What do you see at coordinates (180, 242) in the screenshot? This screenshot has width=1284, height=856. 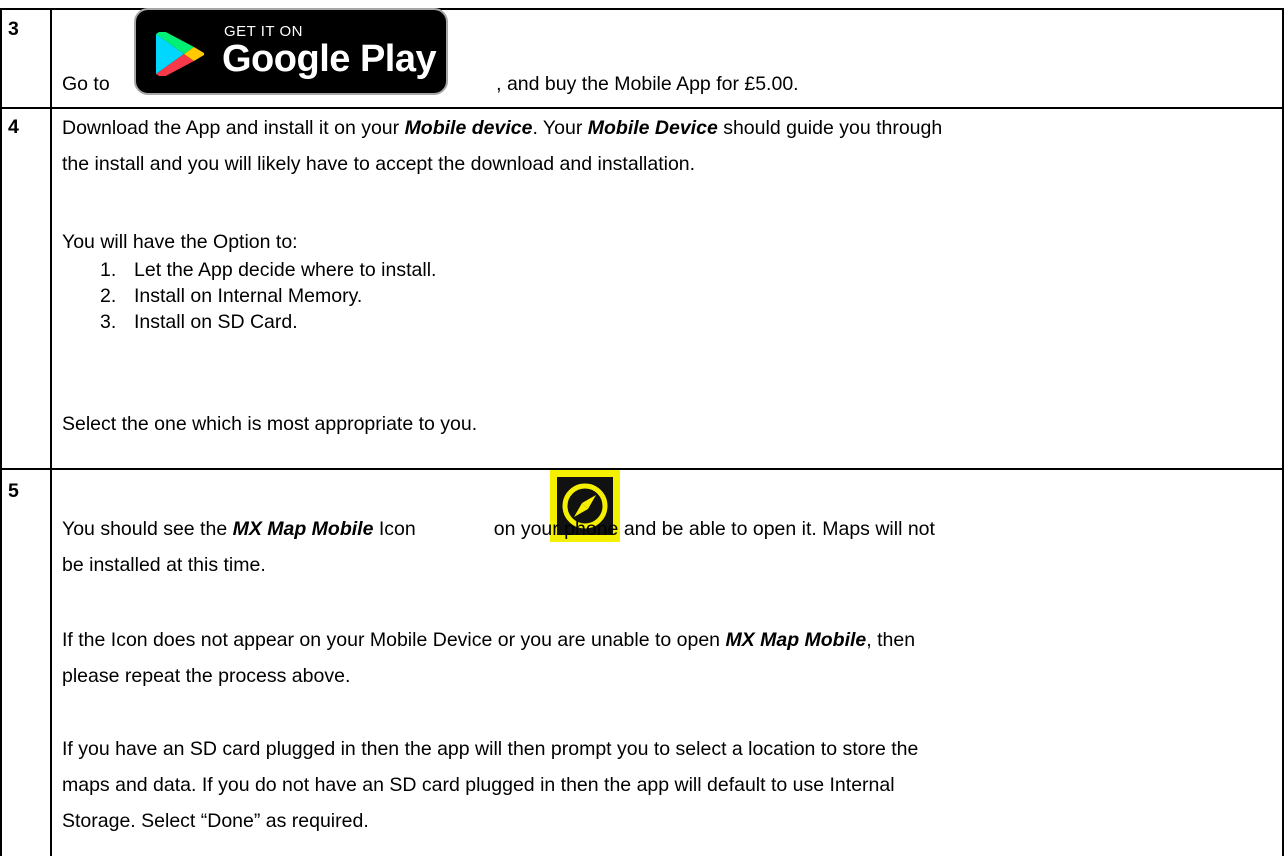 I see `step-4-para-2: You will have the Option to:` at bounding box center [180, 242].